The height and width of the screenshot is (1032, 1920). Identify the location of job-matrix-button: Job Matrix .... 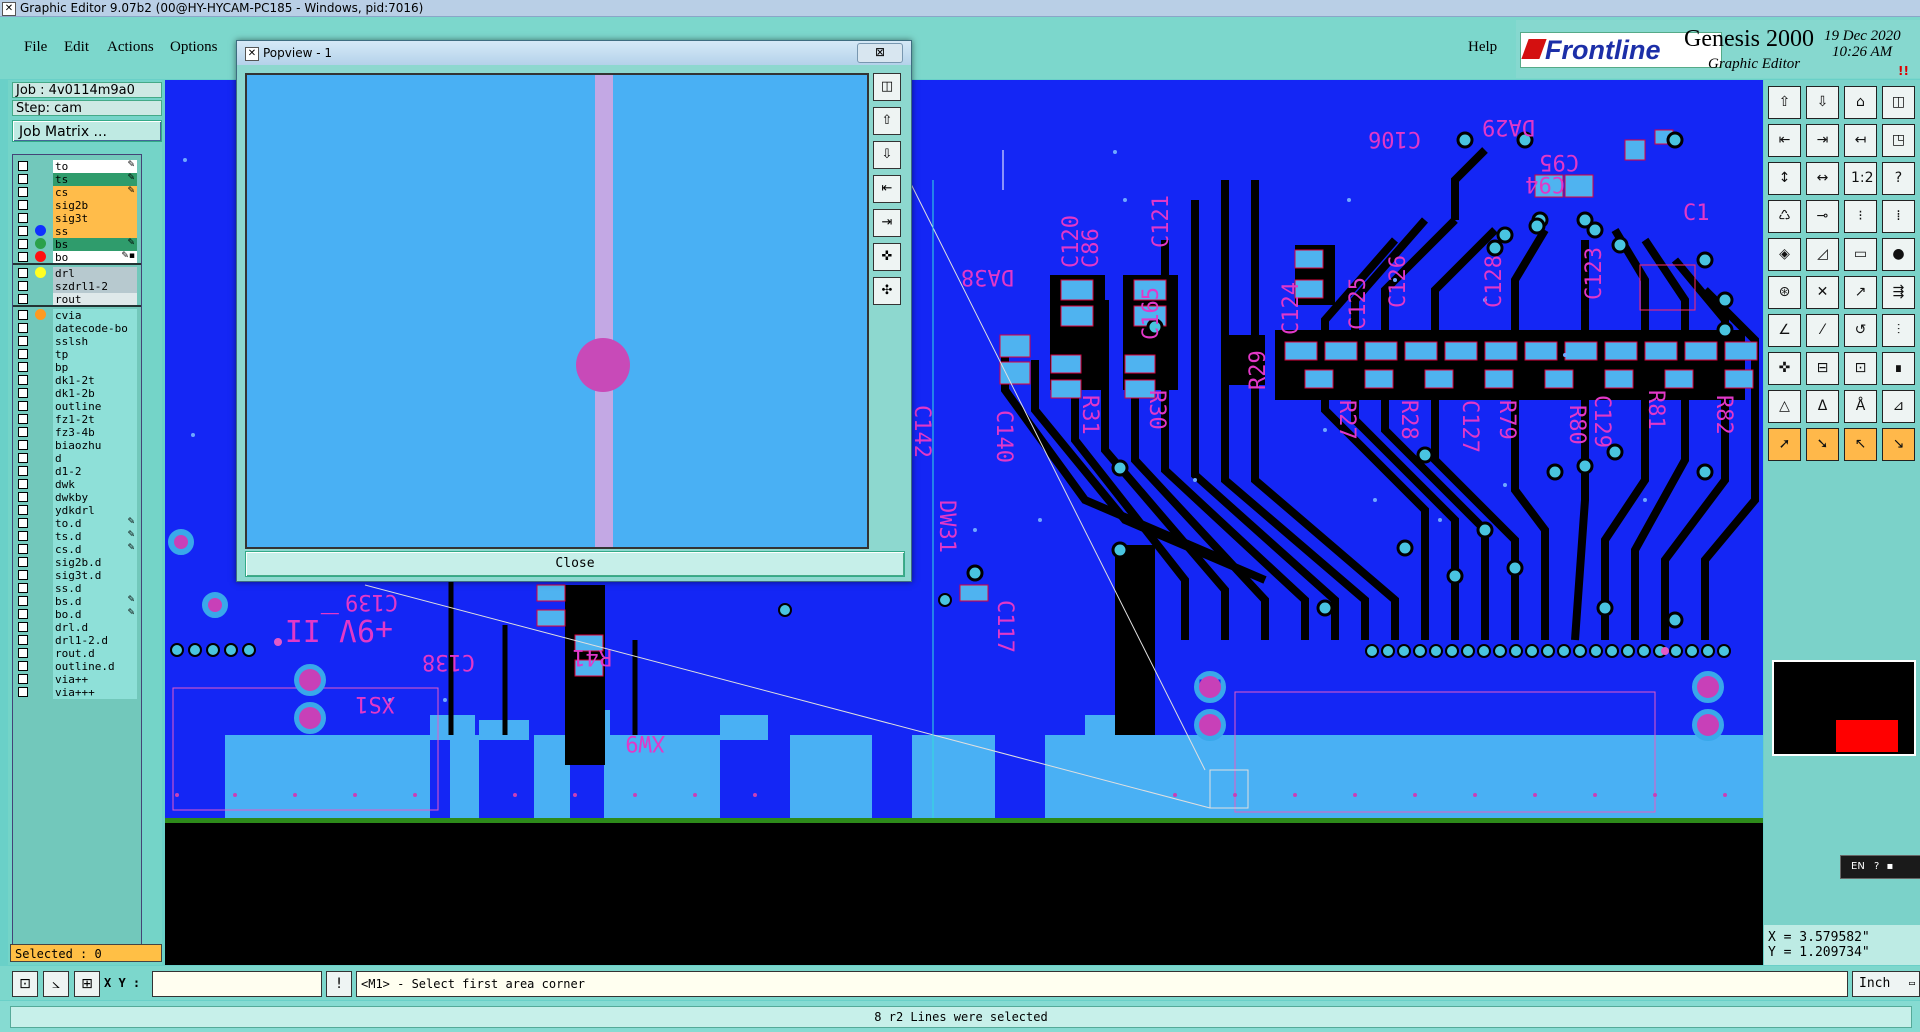
(87, 131).